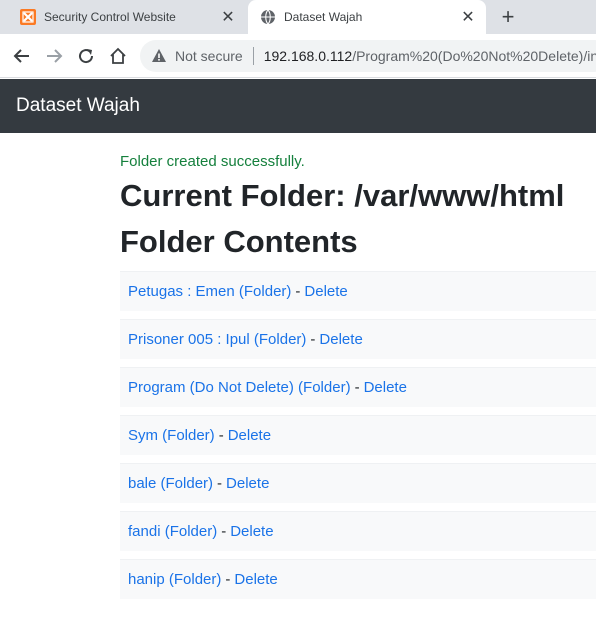  What do you see at coordinates (110, 17) in the screenshot?
I see `tab-title: Security Control Website` at bounding box center [110, 17].